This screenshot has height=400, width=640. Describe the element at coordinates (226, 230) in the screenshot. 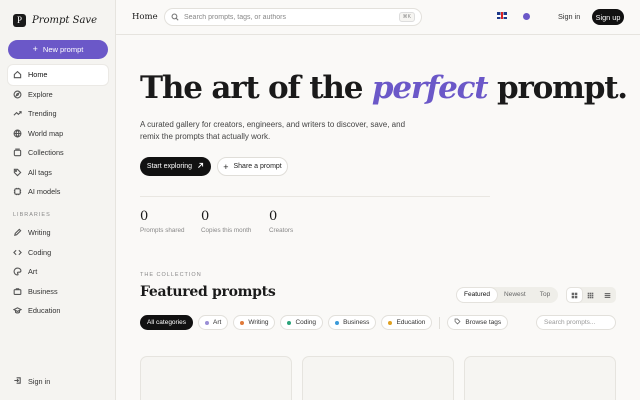

I see `stat-label: Copies this month` at that location.